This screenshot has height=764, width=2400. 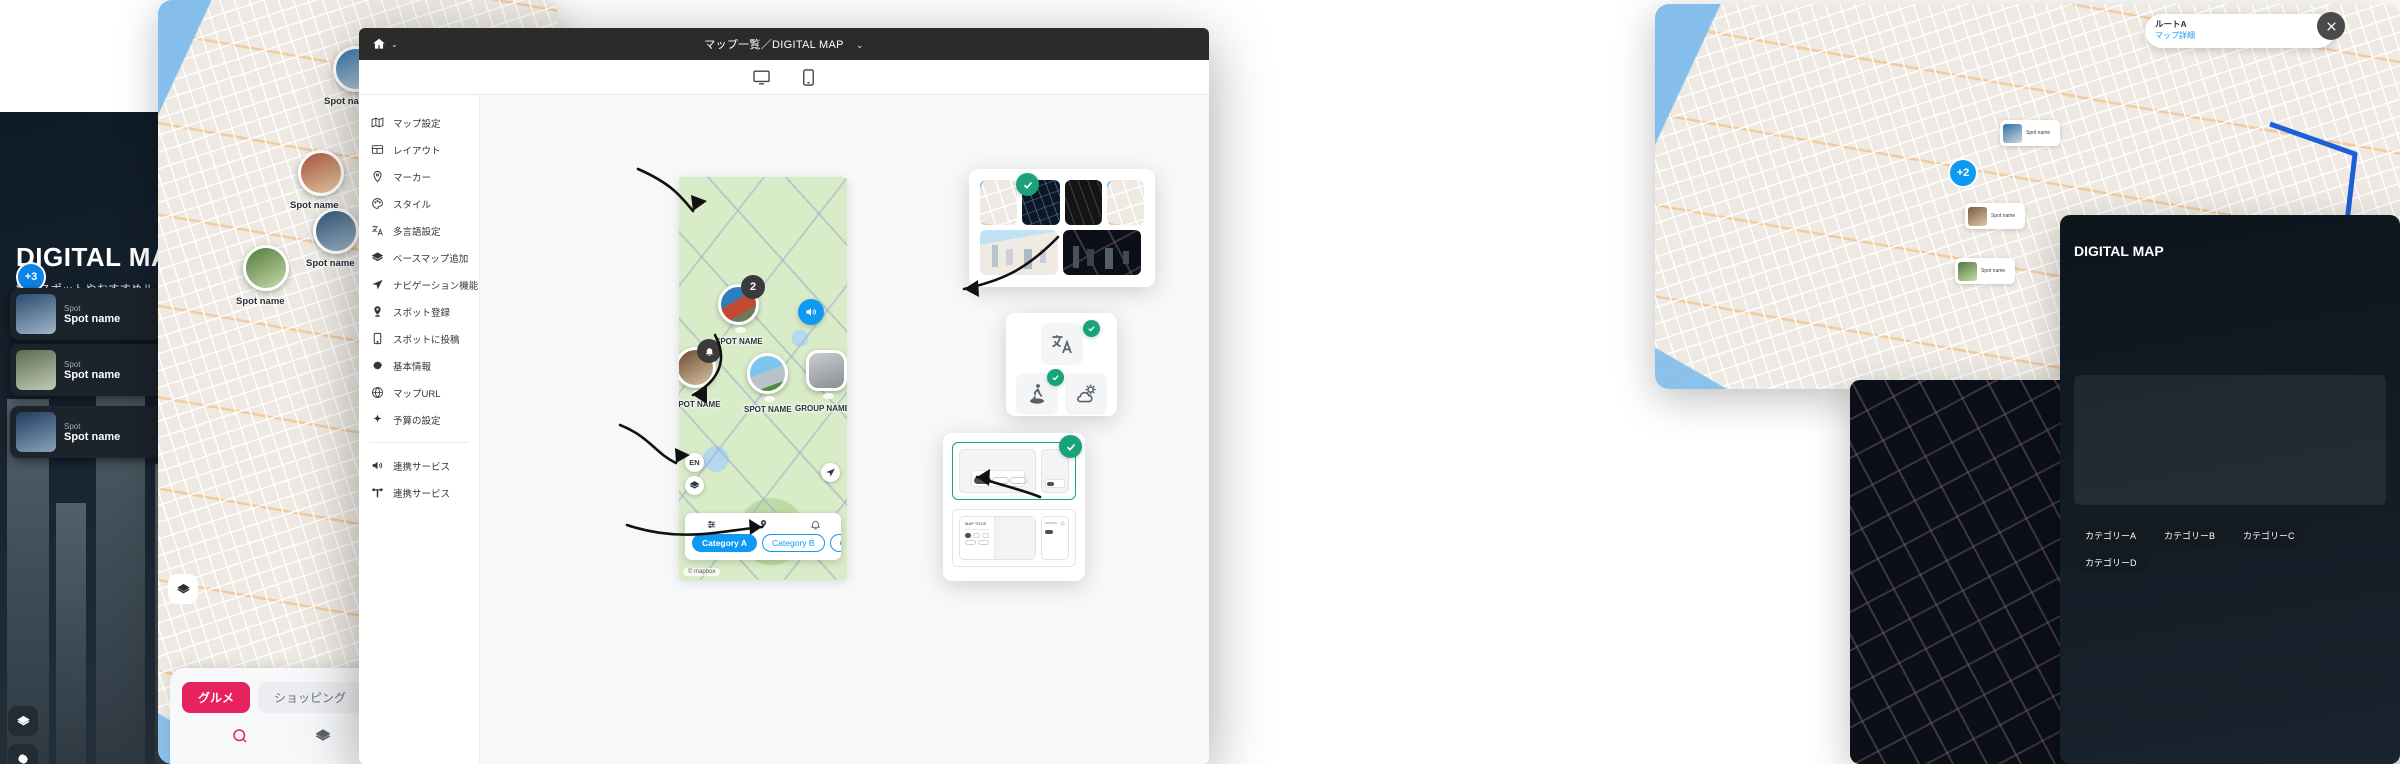 I want to click on route-card-thumb, so click(x=1967, y=271).